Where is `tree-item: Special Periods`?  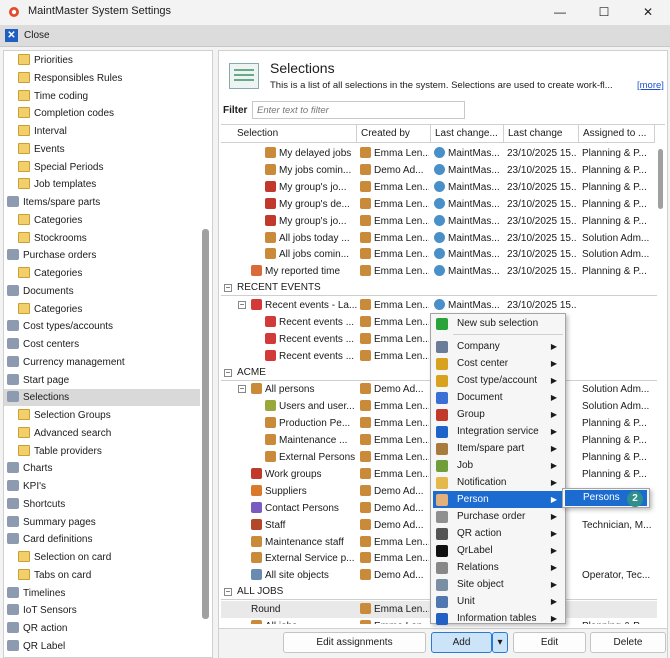
tree-item: Special Periods is located at coordinates (102, 167).